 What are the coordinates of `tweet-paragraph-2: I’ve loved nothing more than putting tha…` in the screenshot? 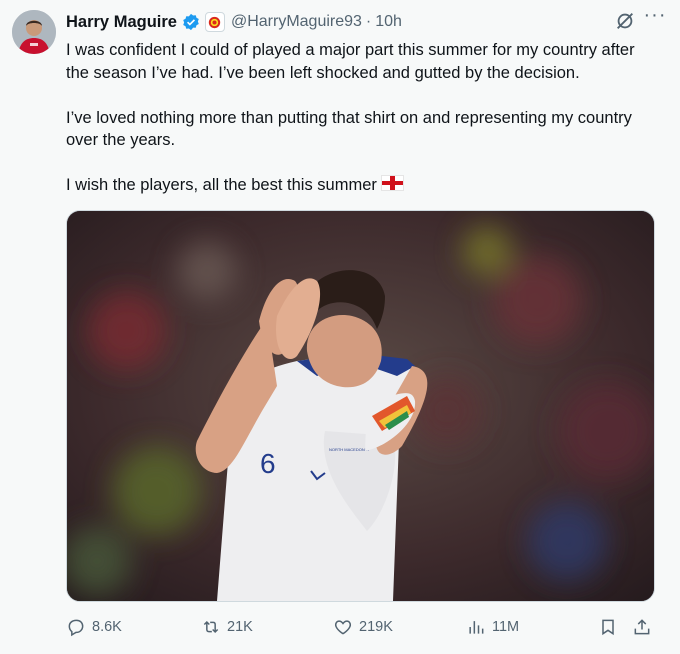 It's located at (351, 129).